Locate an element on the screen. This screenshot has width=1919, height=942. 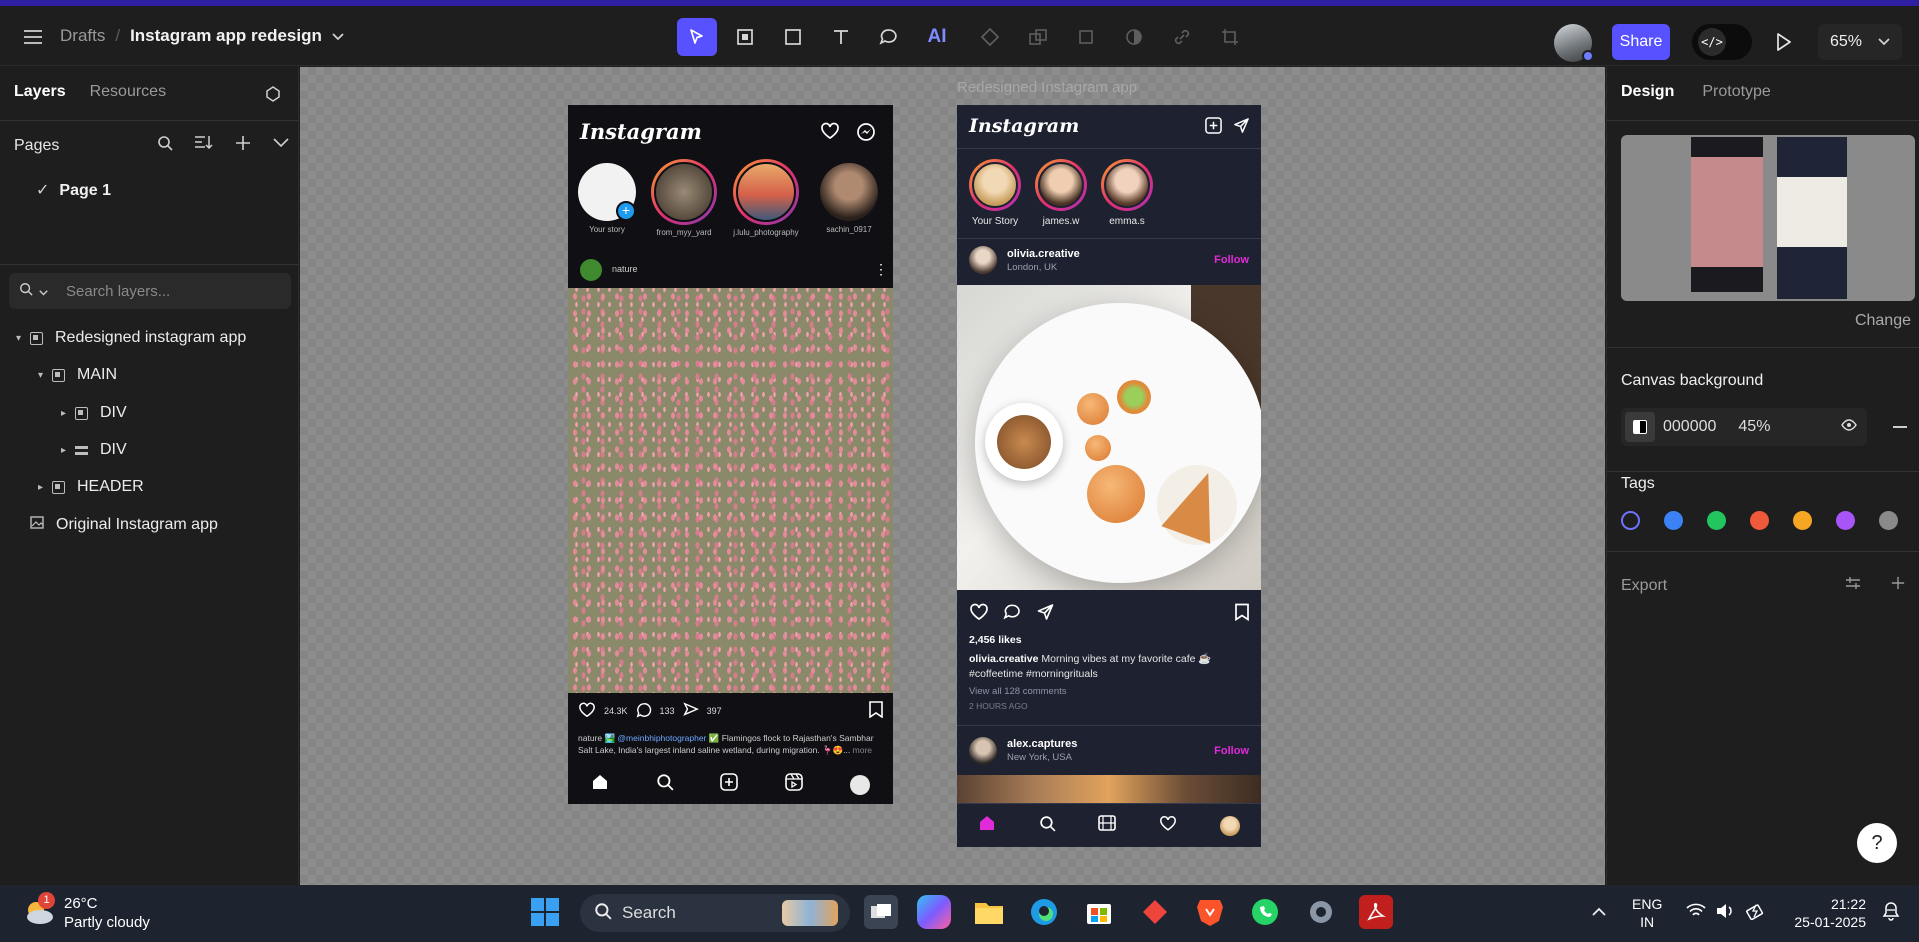
layer-item: ▾ Redesigned instagram app is located at coordinates (131, 338).